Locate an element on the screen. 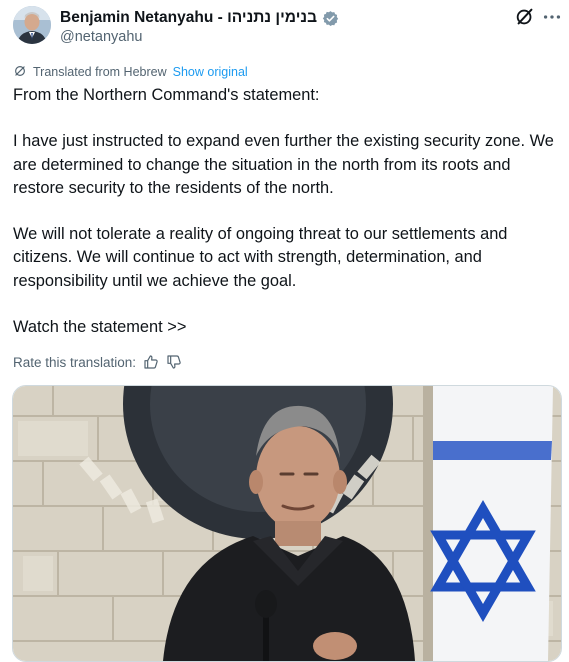 This screenshot has height=662, width=569. show-original-link: Show original is located at coordinates (210, 72).